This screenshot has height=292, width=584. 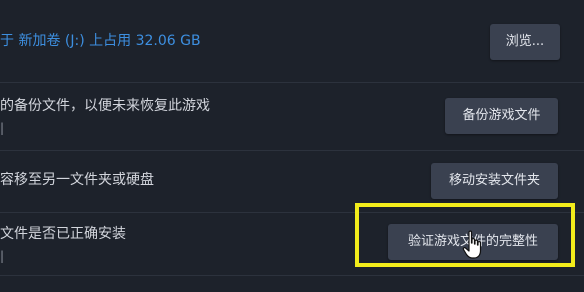 What do you see at coordinates (63, 234) in the screenshot?
I see `verify-description: 文件是否已正确安装` at bounding box center [63, 234].